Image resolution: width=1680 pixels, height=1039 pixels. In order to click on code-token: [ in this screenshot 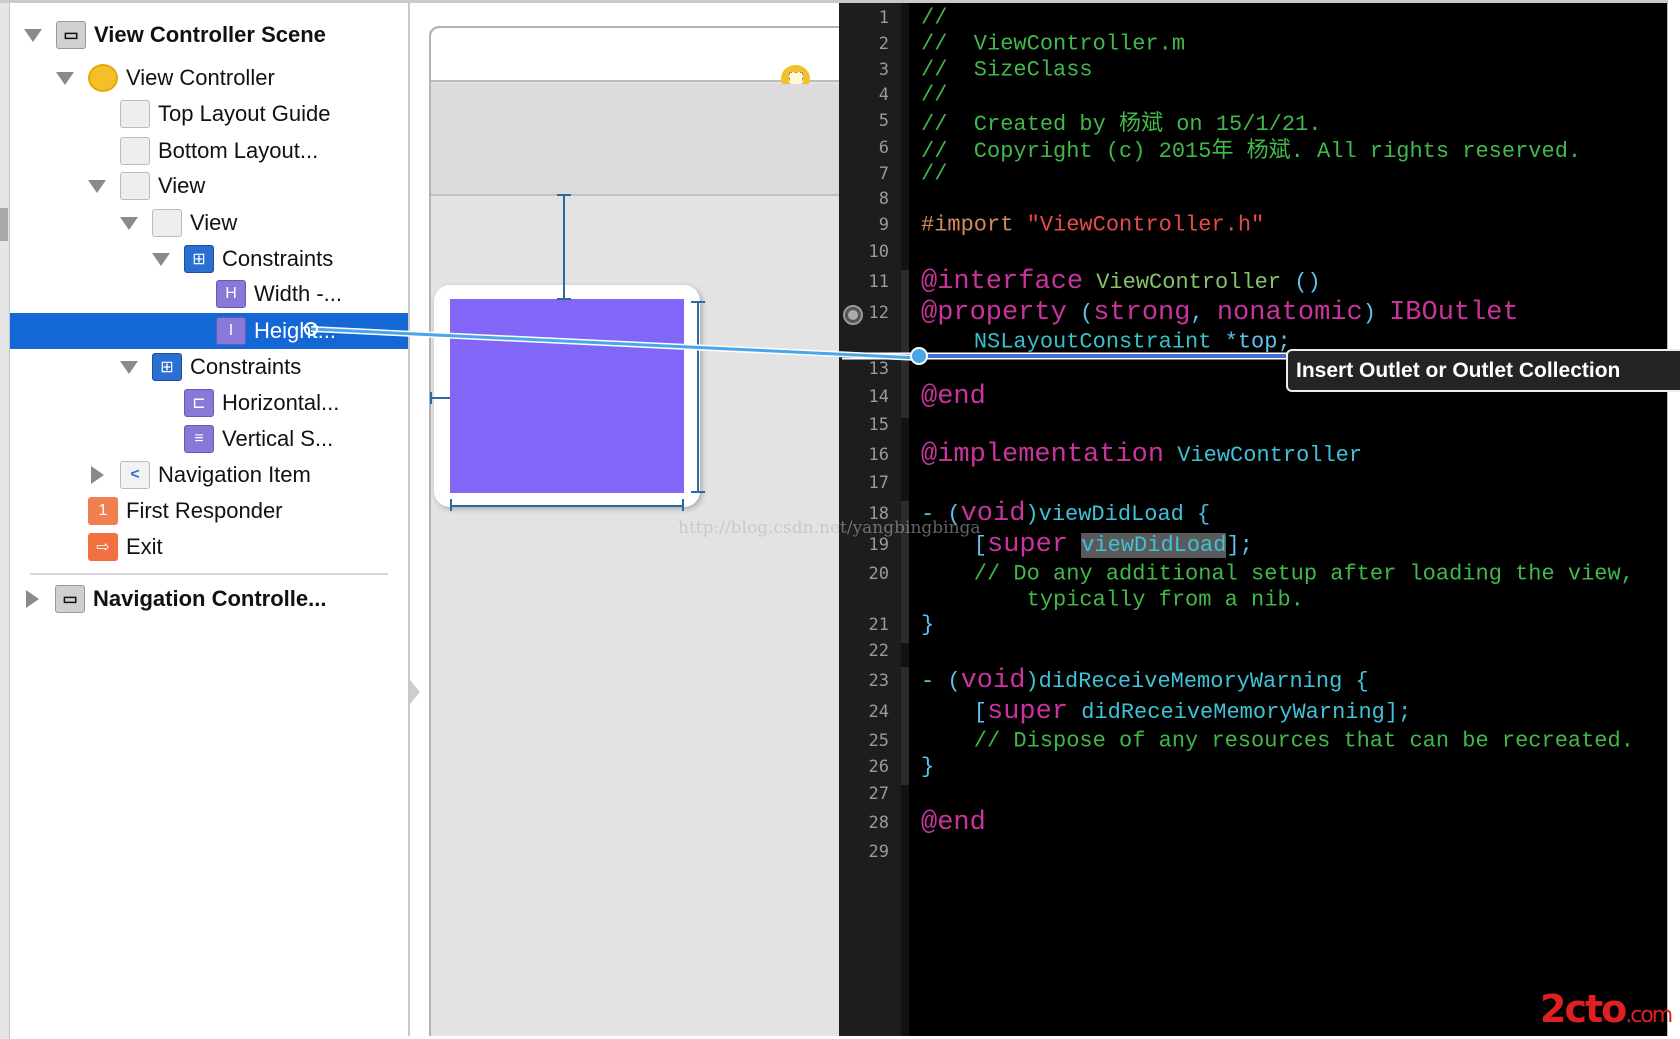, I will do `click(954, 712)`.